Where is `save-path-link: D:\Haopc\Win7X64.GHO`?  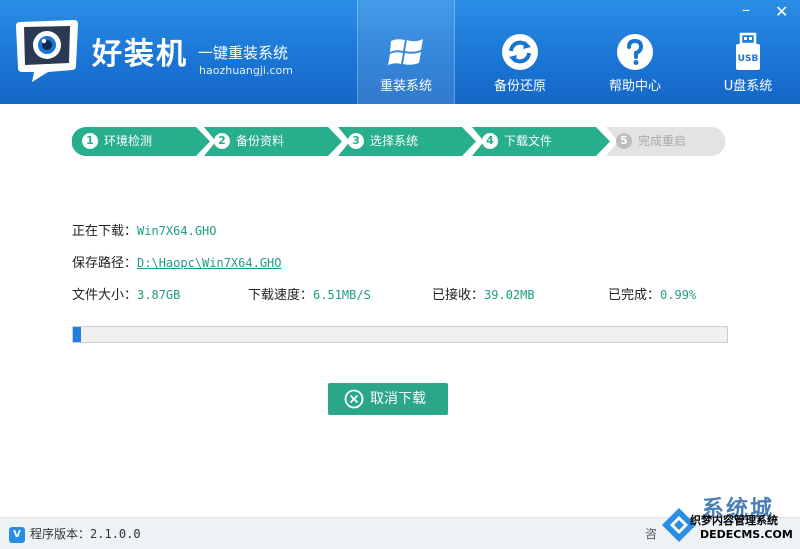
save-path-link: D:\Haopc\Win7X64.GHO is located at coordinates (209, 263).